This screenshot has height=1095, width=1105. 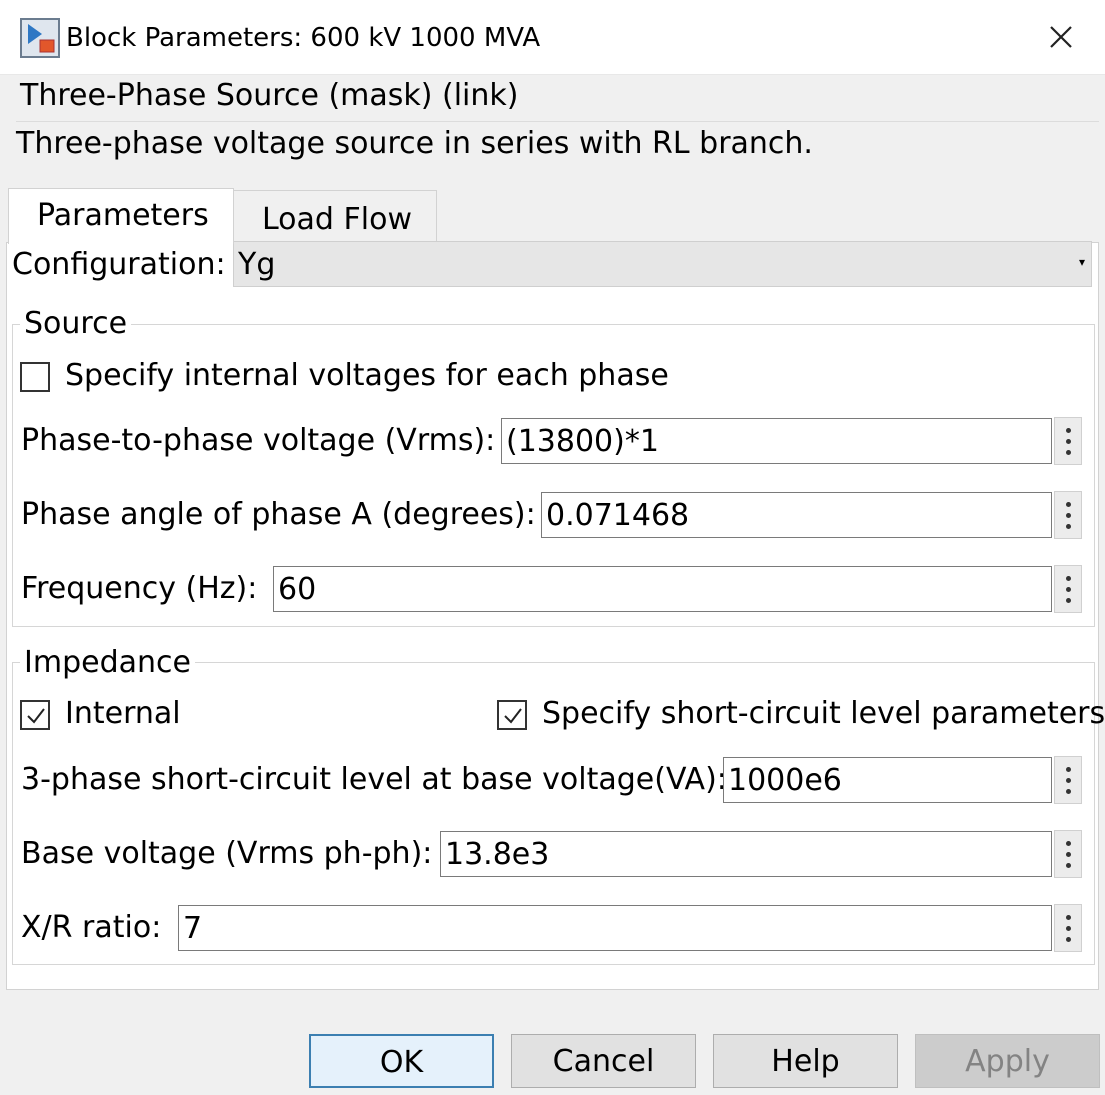 I want to click on internal-label: Internal, so click(x=123, y=713).